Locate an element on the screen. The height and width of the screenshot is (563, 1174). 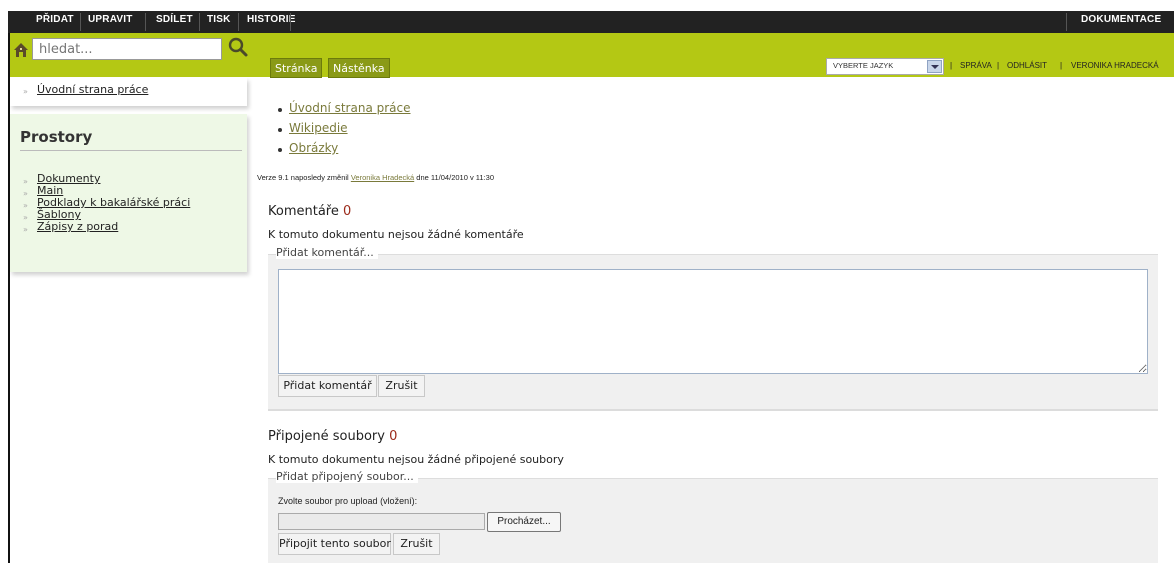
search-icon is located at coordinates (238, 47).